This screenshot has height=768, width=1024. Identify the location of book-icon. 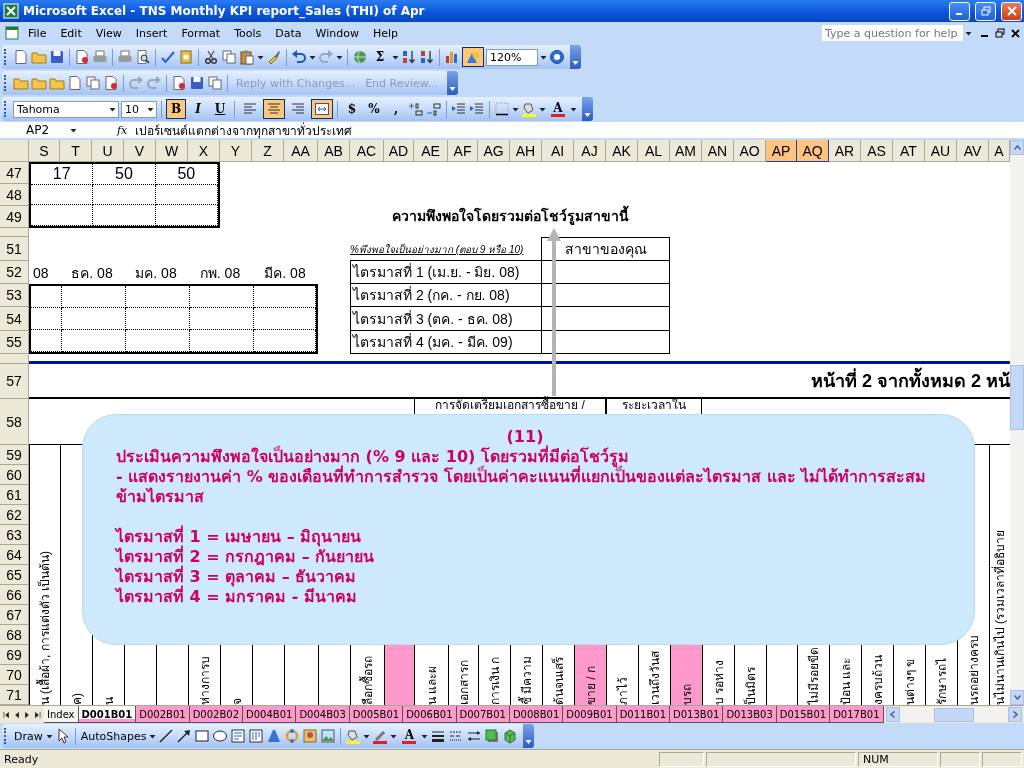
(186, 57).